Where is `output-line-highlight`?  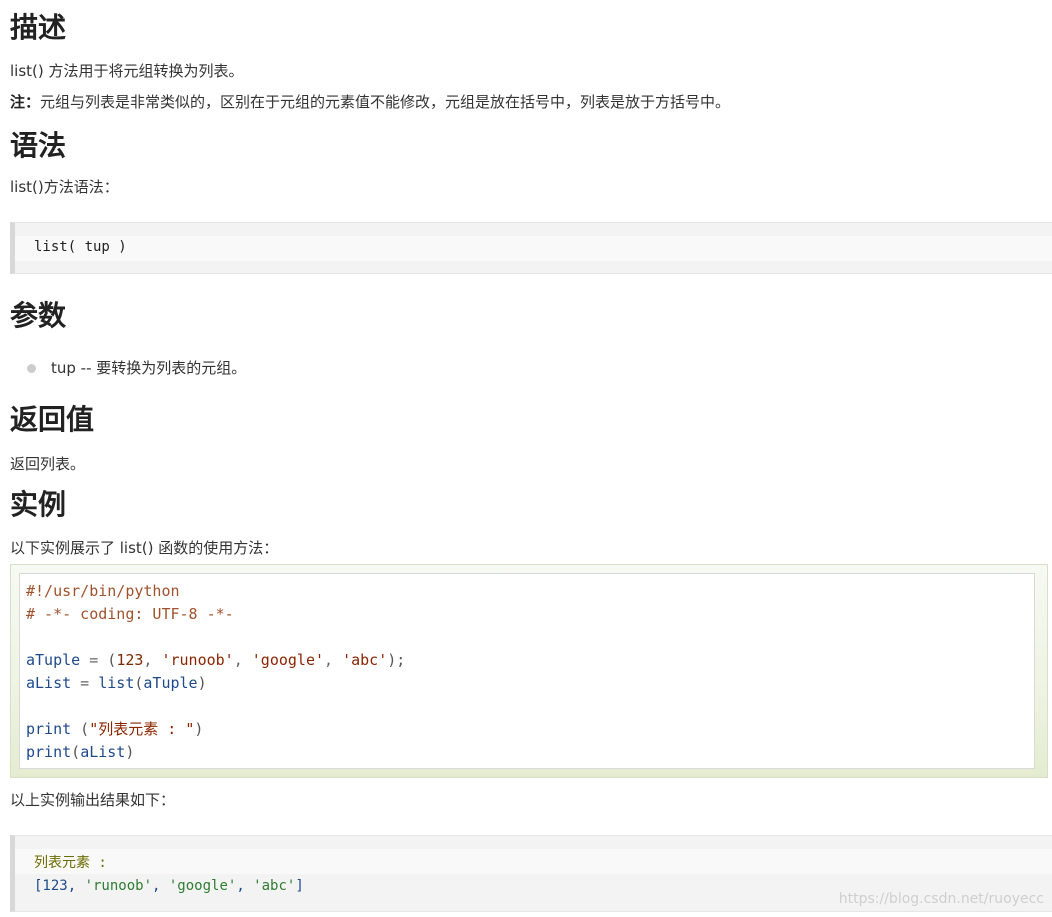
output-line-highlight is located at coordinates (533, 861).